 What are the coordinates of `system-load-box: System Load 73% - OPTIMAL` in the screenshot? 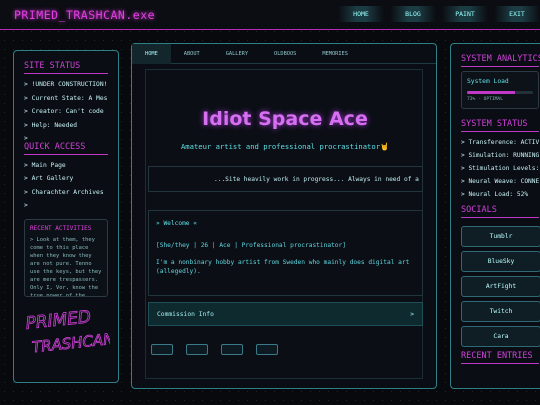 It's located at (500, 90).